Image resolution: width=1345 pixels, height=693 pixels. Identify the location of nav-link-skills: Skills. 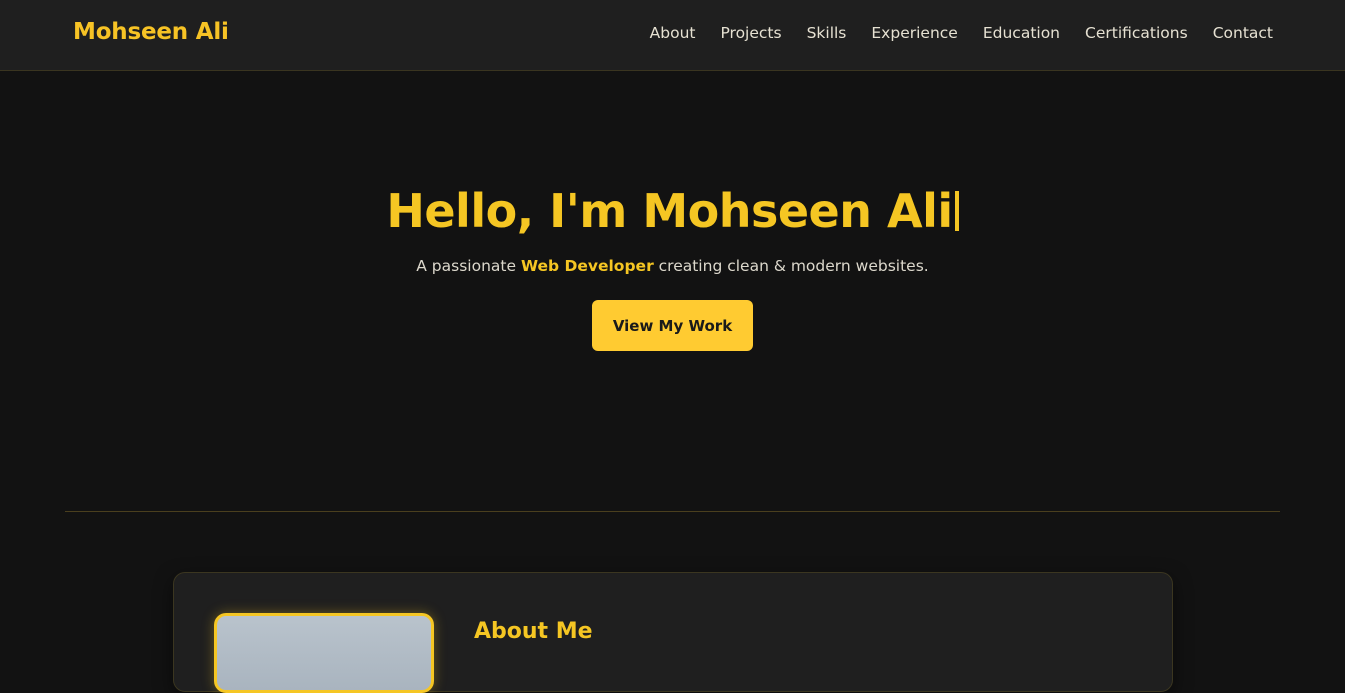
(827, 33).